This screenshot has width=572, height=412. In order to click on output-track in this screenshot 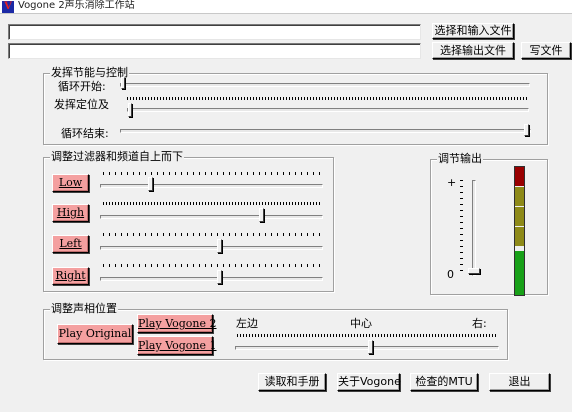, I will do `click(474, 228)`.